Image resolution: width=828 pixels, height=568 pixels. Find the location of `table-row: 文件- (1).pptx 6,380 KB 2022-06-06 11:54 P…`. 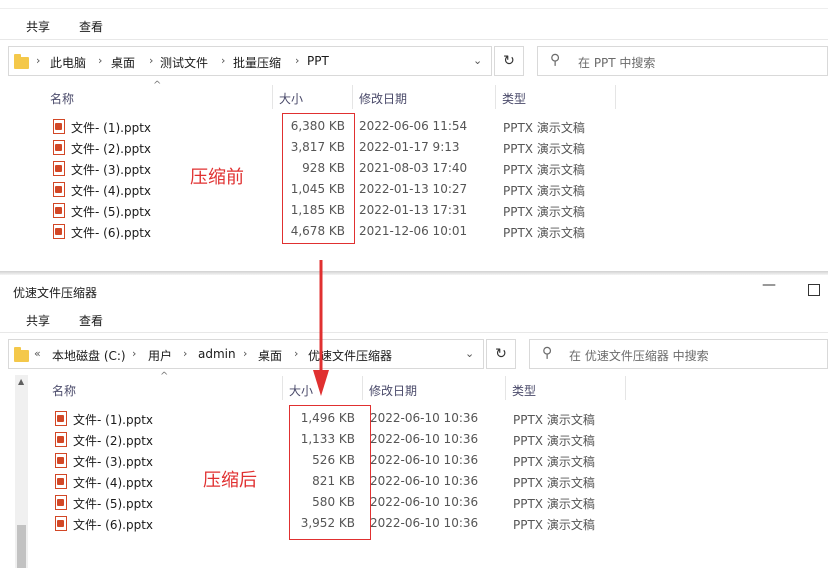

table-row: 文件- (1).pptx 6,380 KB 2022-06-06 11:54 P… is located at coordinates (414, 127).